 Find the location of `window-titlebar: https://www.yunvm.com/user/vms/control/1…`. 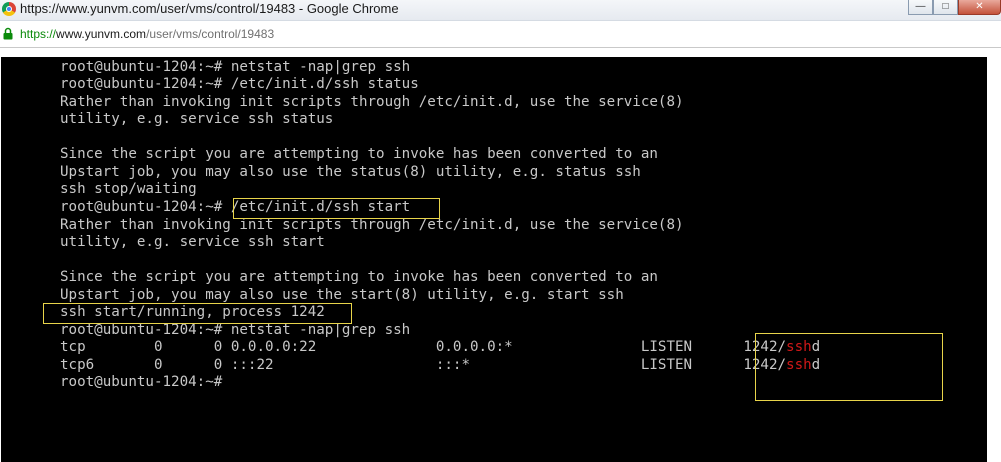

window-titlebar: https://www.yunvm.com/user/vms/control/1… is located at coordinates (500, 10).